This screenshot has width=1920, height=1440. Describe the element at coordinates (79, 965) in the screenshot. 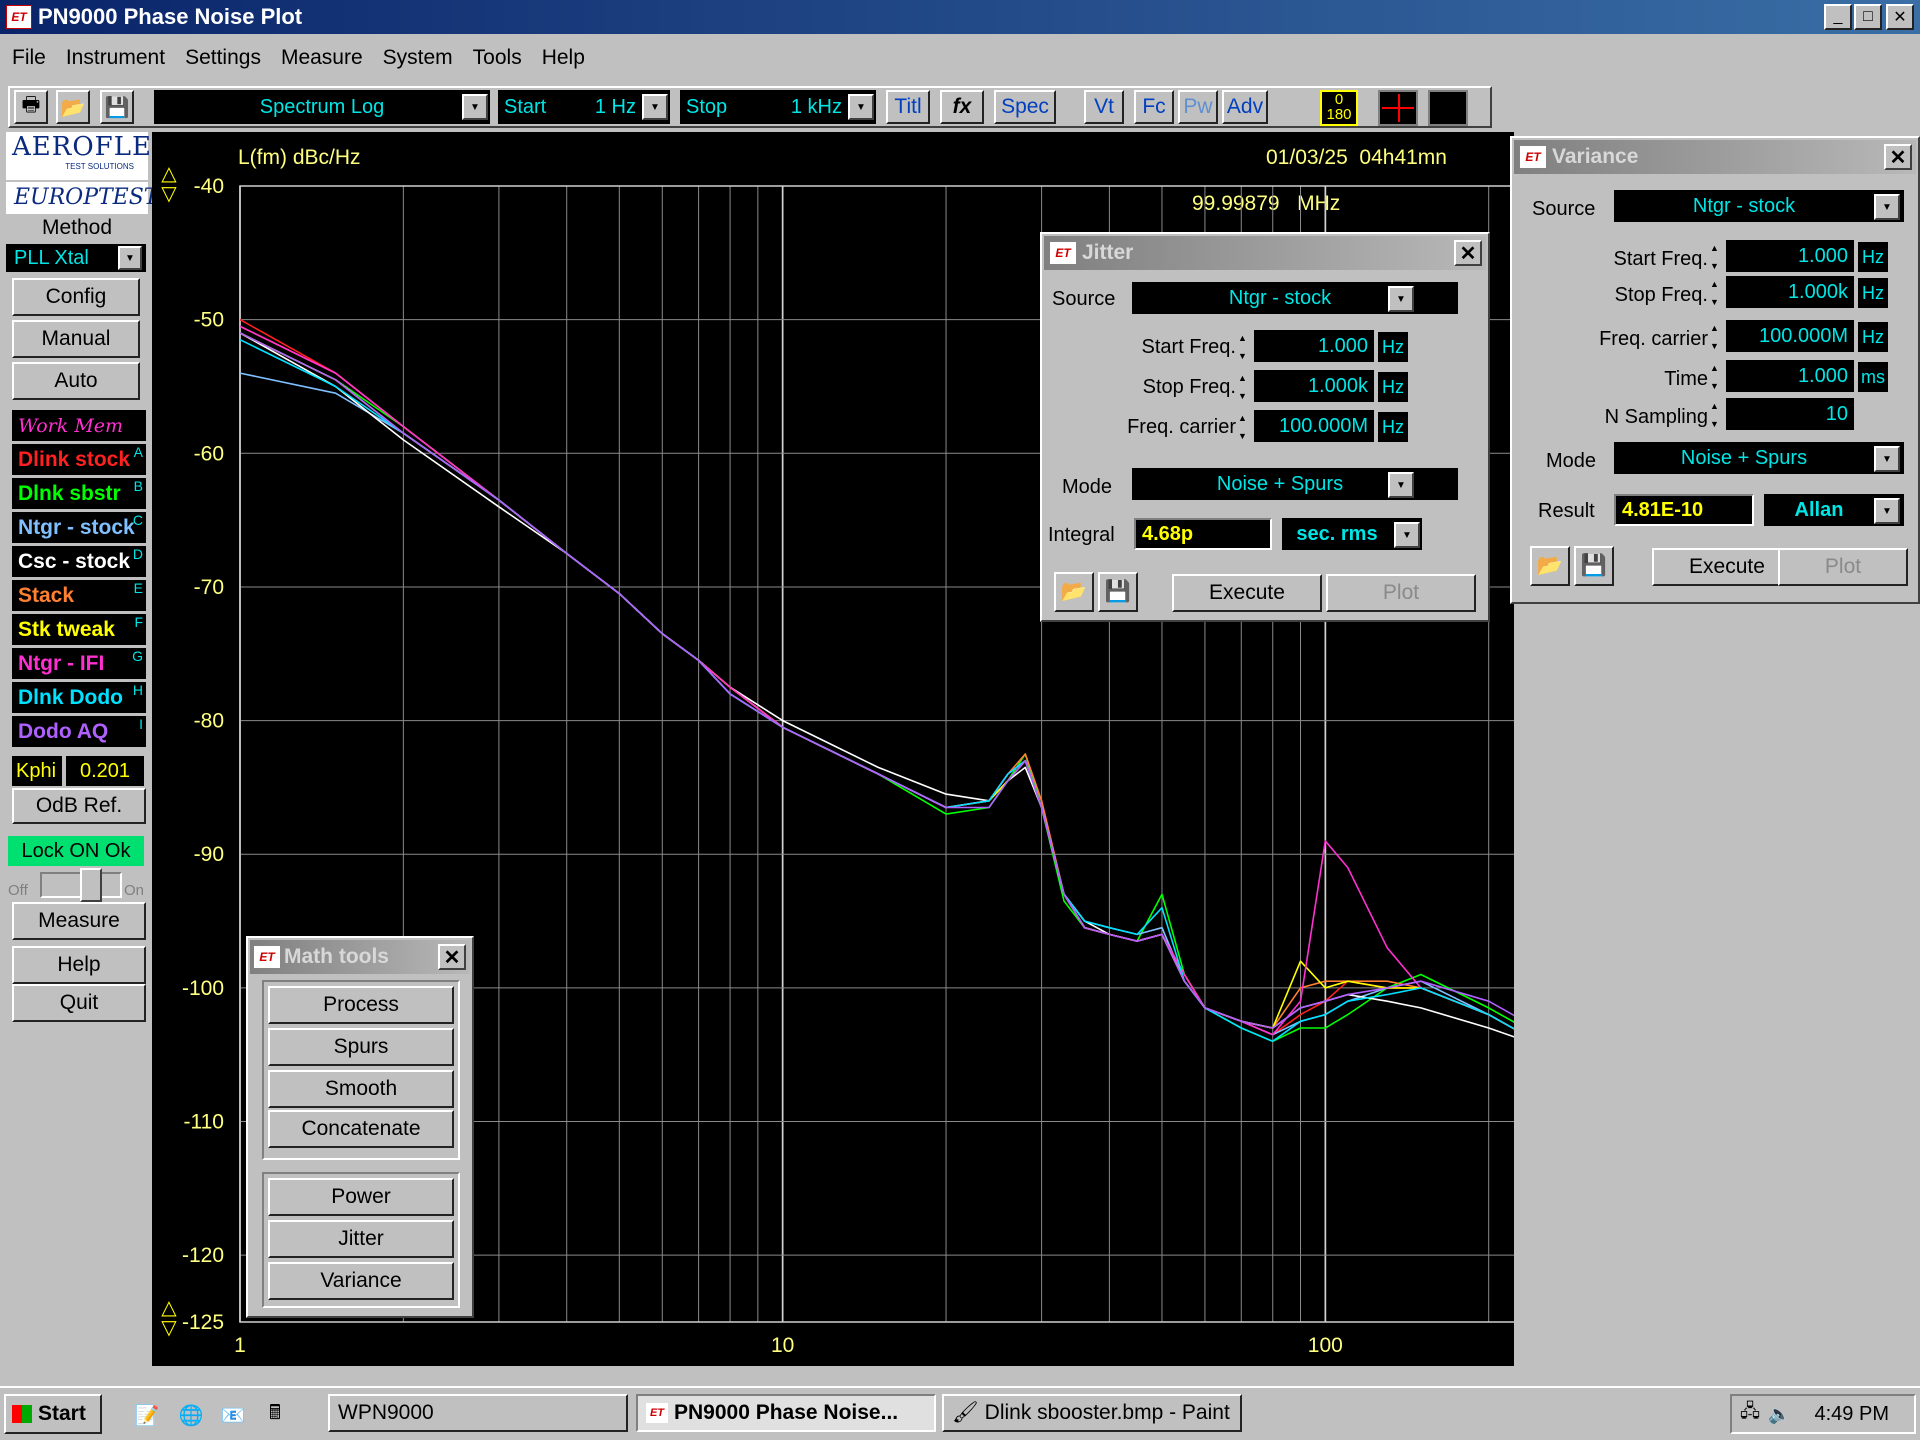

I see `help-button: Help` at that location.